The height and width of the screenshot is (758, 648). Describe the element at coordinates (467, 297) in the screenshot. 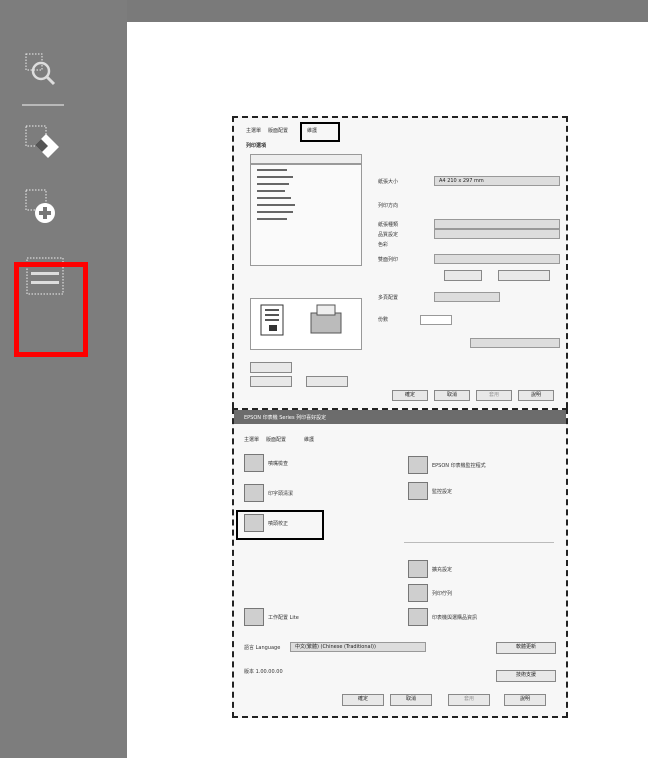

I see `multi-page-select` at that location.